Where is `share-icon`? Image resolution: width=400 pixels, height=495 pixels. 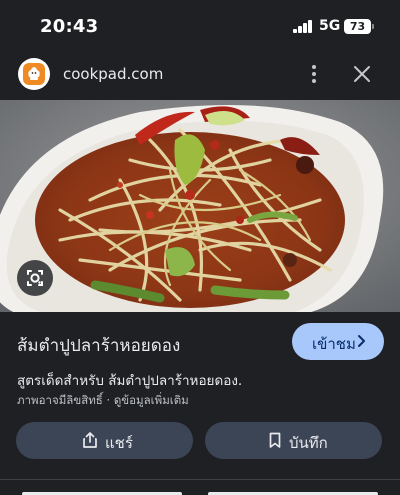
share-icon is located at coordinates (90, 440).